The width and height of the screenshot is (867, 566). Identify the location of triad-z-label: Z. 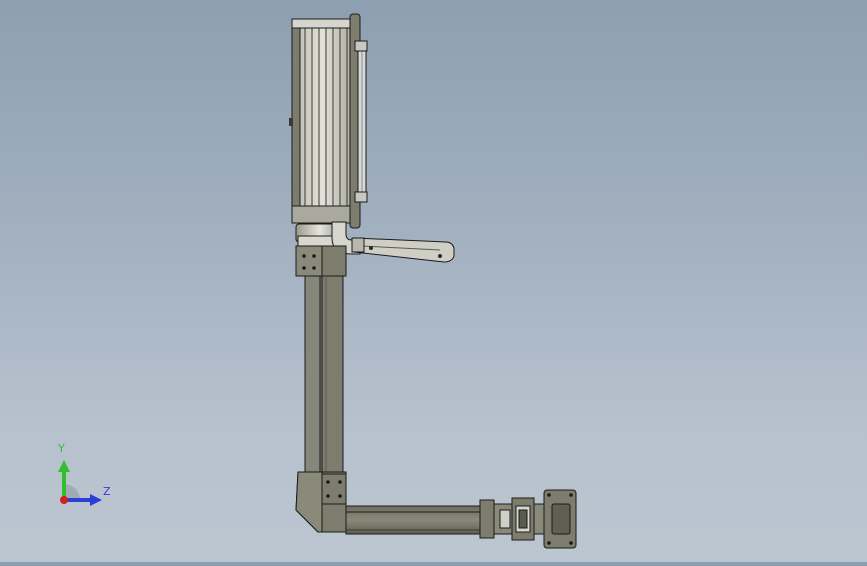
(107, 491).